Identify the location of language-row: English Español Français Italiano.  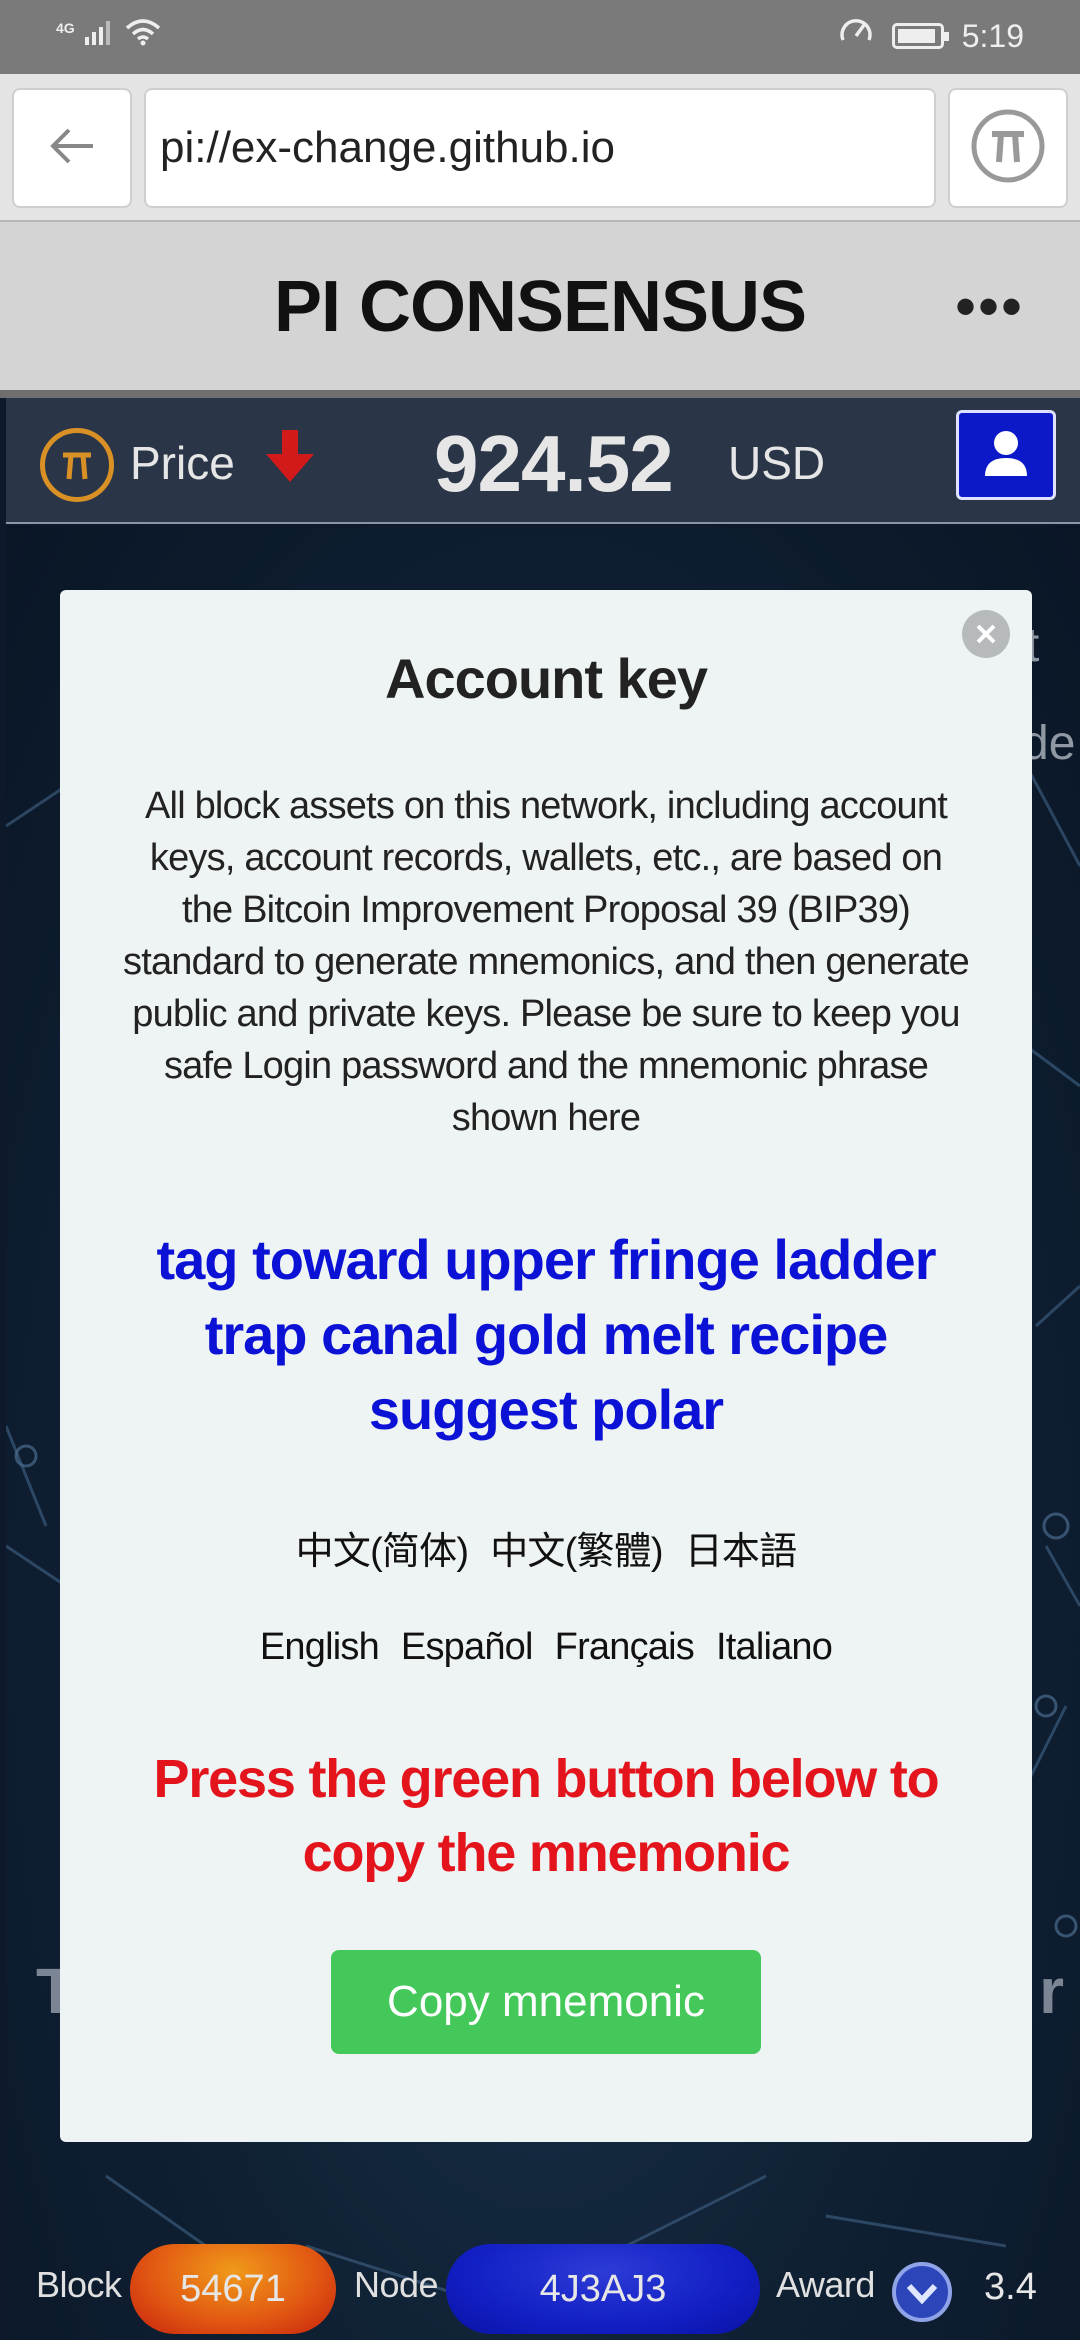
(546, 1647).